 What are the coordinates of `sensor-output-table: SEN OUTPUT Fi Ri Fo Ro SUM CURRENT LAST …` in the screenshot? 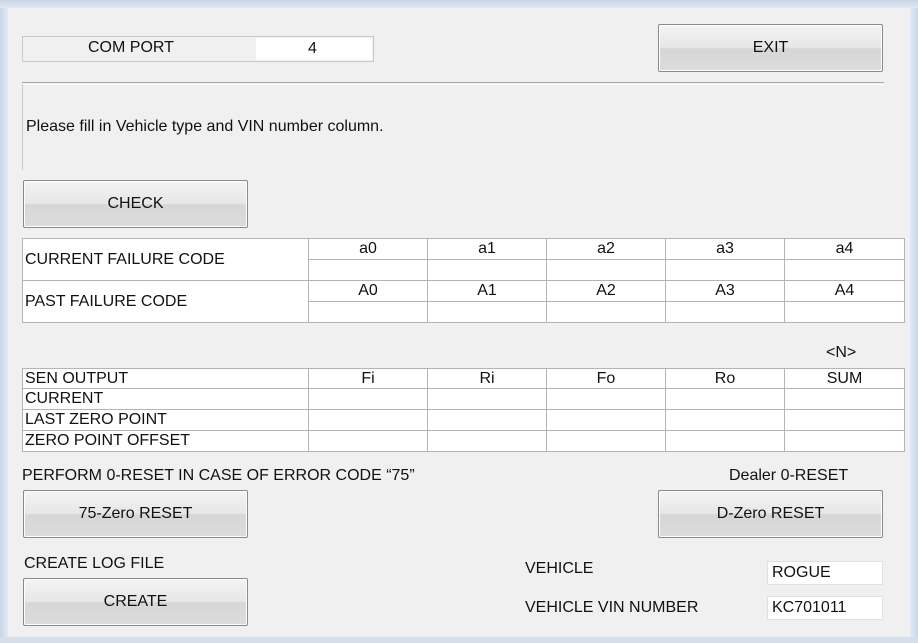 It's located at (463, 410).